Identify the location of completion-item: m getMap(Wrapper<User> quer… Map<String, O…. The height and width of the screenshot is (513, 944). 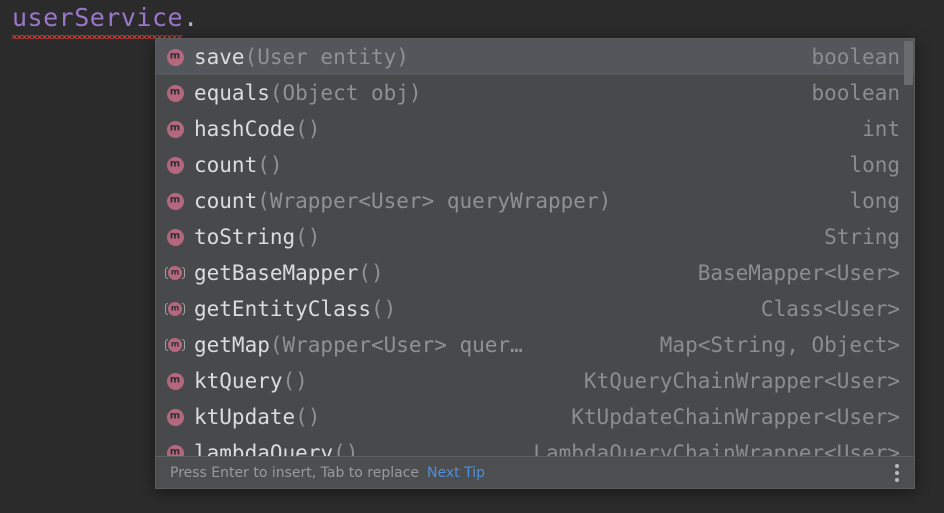
(535, 345).